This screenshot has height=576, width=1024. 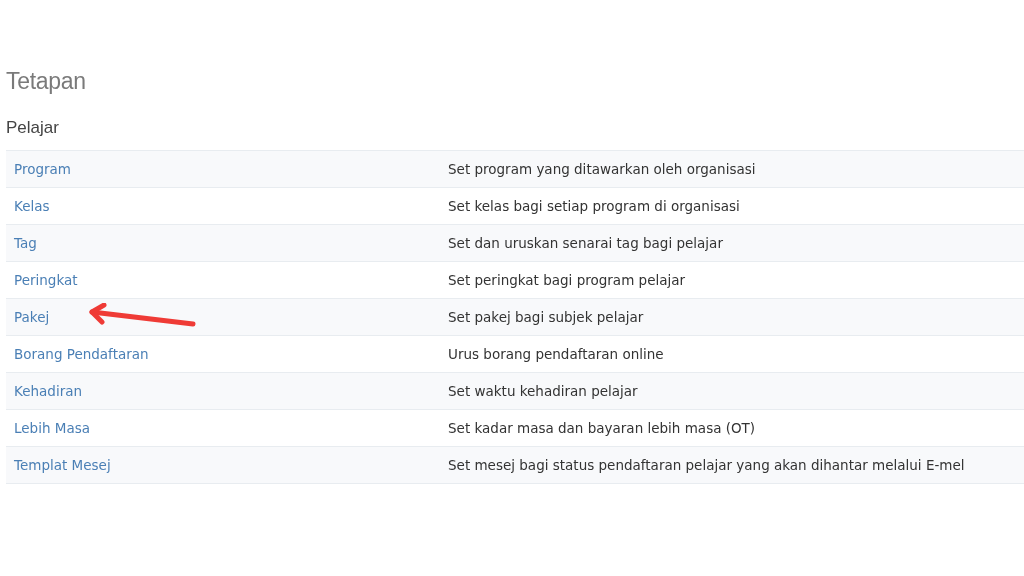 I want to click on settings-link: Program, so click(x=42, y=169).